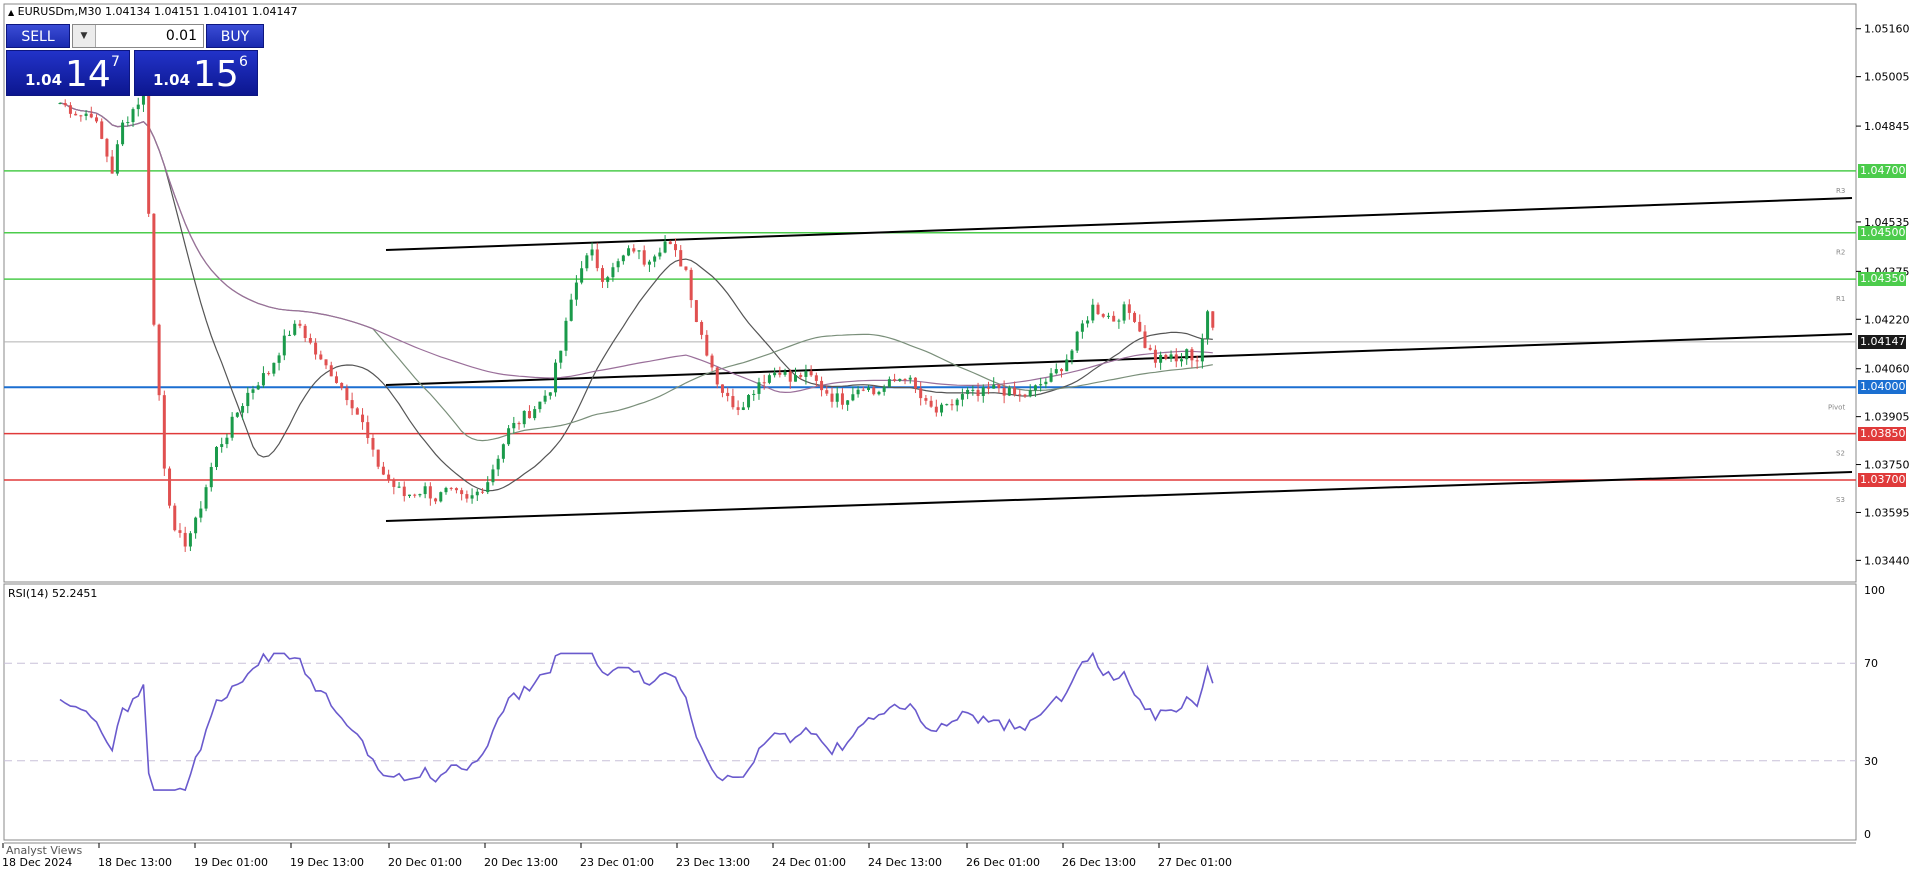 Image resolution: width=1916 pixels, height=874 pixels. I want to click on sell-button: SELL, so click(38, 36).